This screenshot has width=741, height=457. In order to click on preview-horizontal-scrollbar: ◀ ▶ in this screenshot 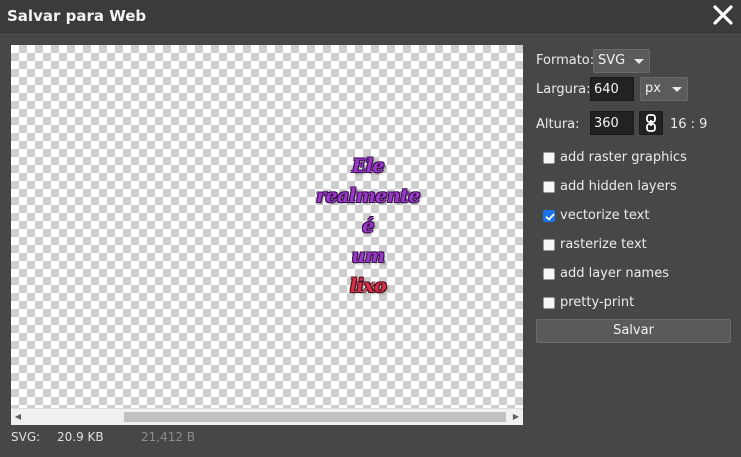, I will do `click(267, 416)`.